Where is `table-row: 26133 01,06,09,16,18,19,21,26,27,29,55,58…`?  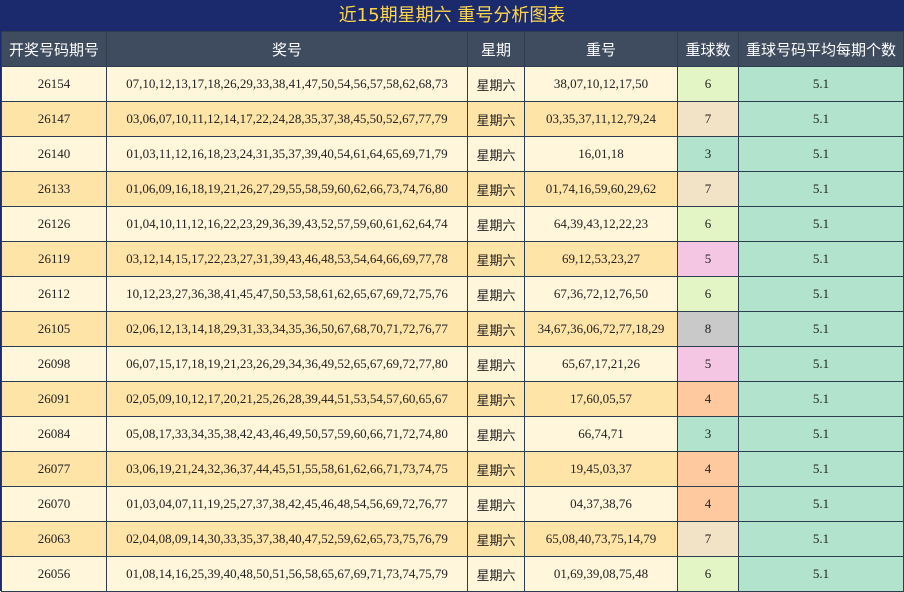 table-row: 26133 01,06,09,16,18,19,21,26,27,29,55,58… is located at coordinates (452, 189).